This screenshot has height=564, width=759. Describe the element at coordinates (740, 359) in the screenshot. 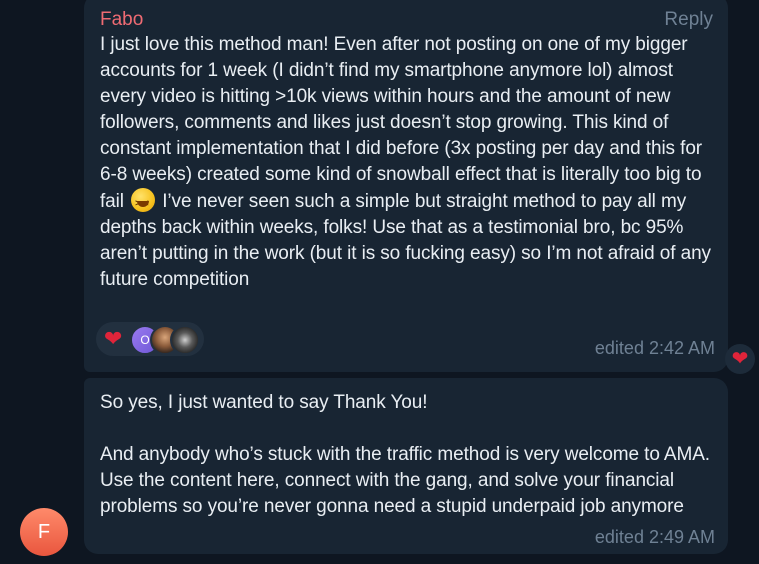

I see `side-heart-reaction-icon: ❤` at that location.